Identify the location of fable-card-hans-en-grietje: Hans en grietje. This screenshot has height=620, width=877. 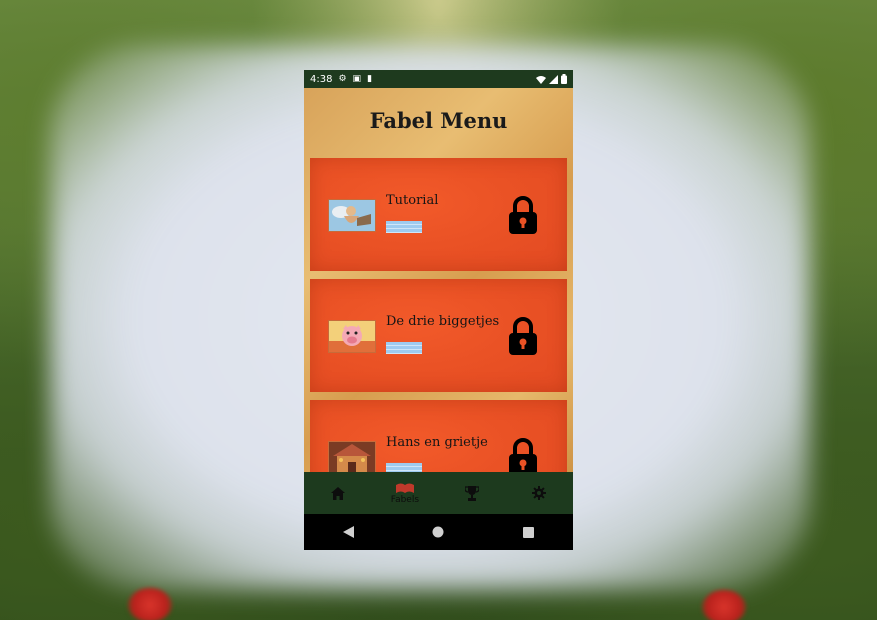
(438, 436).